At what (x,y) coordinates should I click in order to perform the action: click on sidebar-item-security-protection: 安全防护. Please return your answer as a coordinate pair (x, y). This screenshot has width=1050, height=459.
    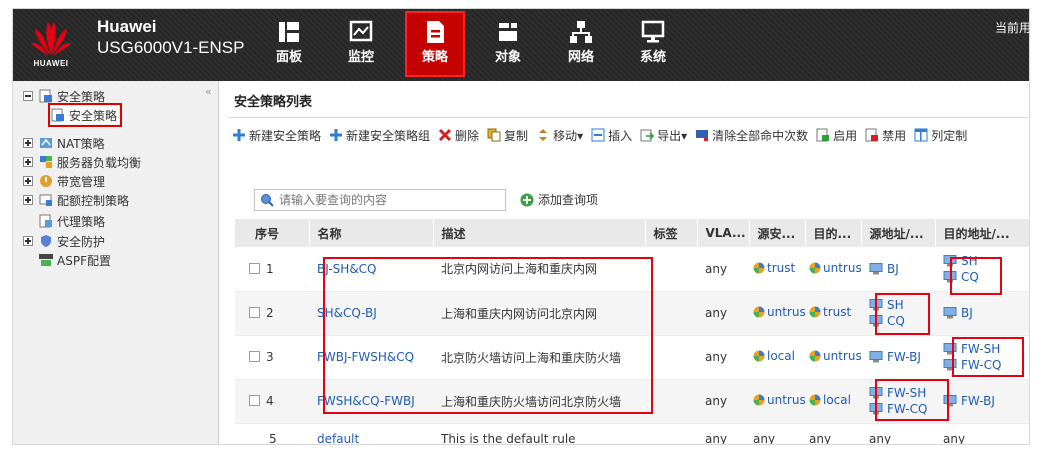
    Looking at the image, I should click on (64, 241).